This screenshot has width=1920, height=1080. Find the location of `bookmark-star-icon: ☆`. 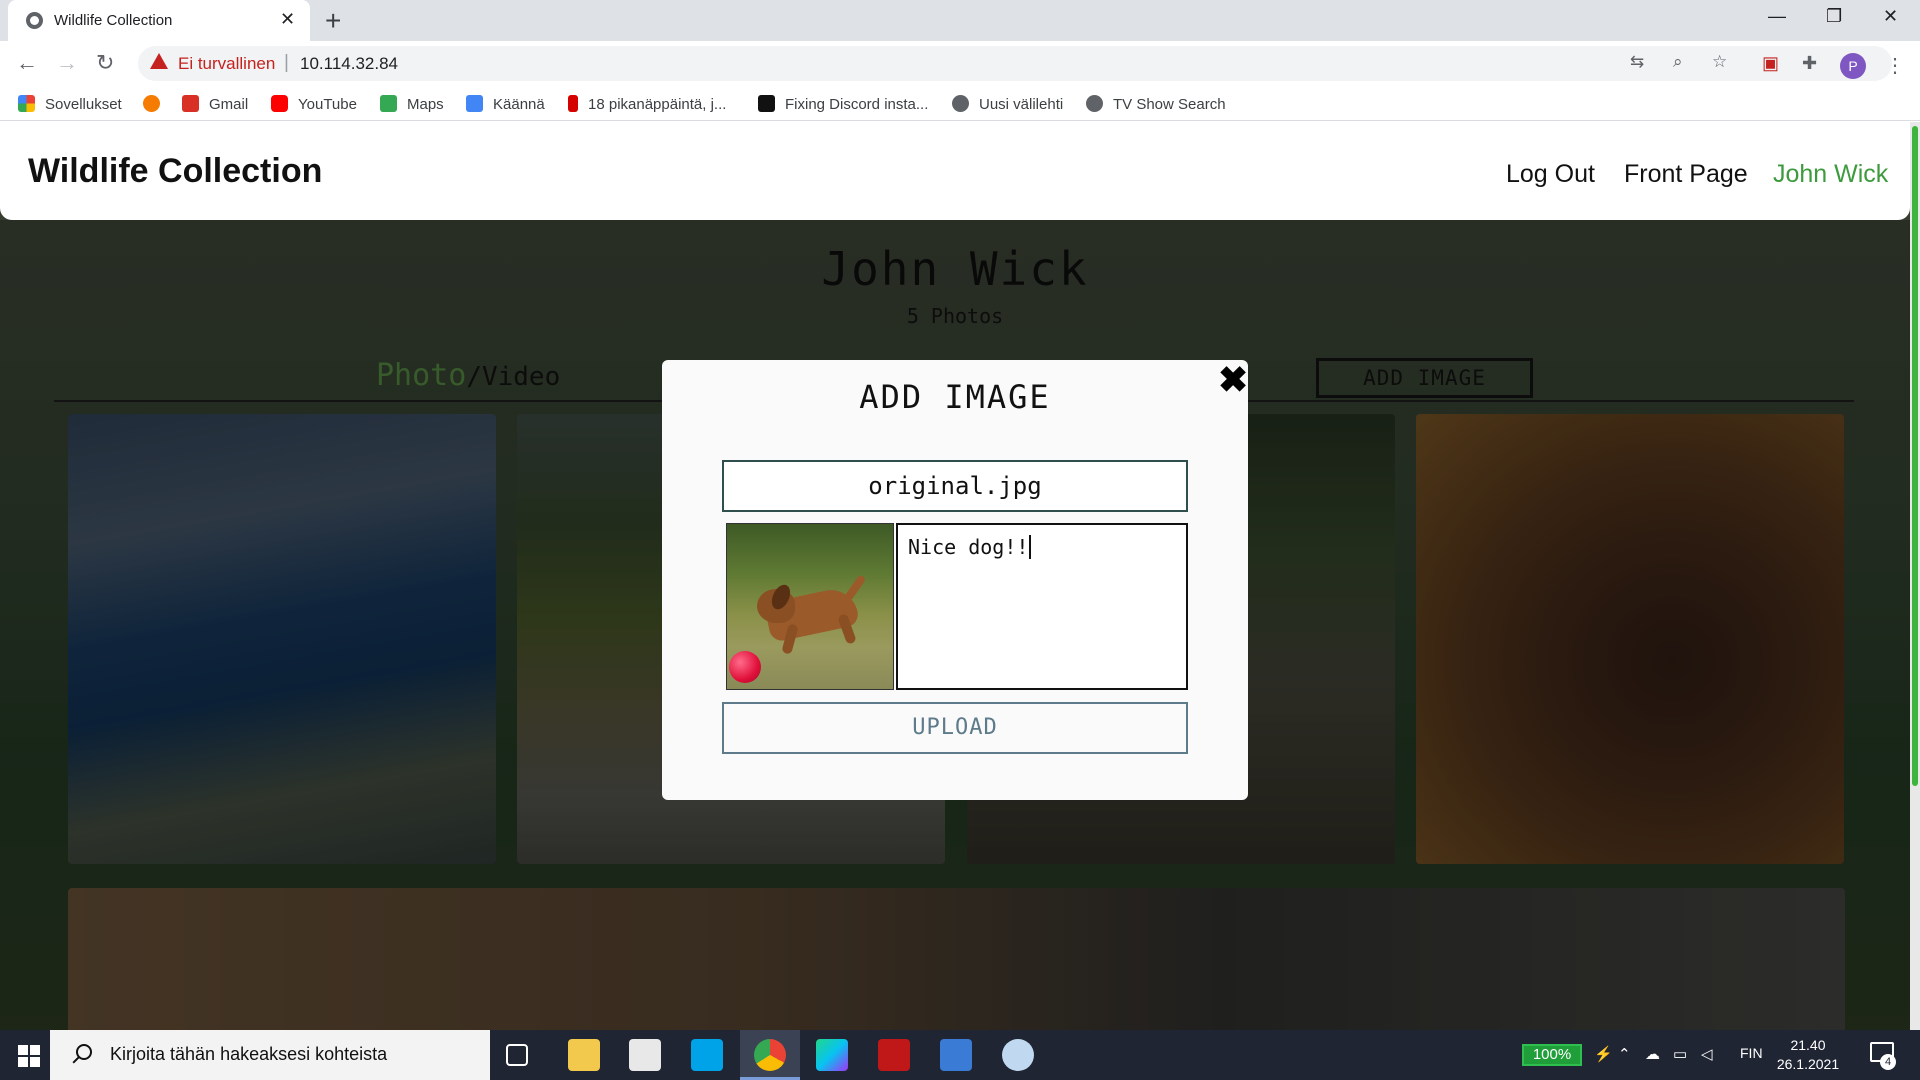

bookmark-star-icon: ☆ is located at coordinates (1719, 62).